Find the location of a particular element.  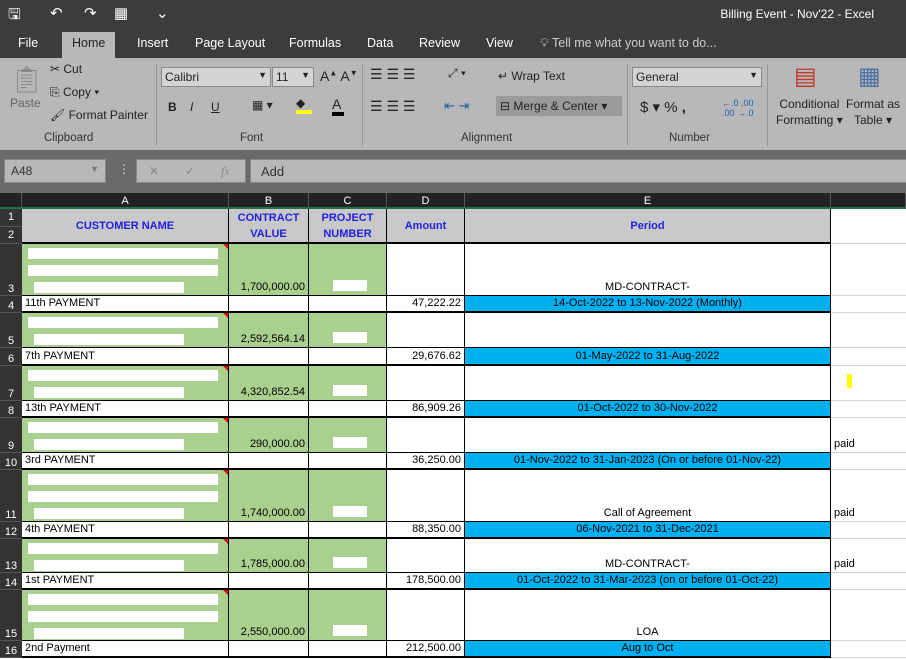

horizontal-align-icons: ☰ ☰ ☰ is located at coordinates (392, 106).